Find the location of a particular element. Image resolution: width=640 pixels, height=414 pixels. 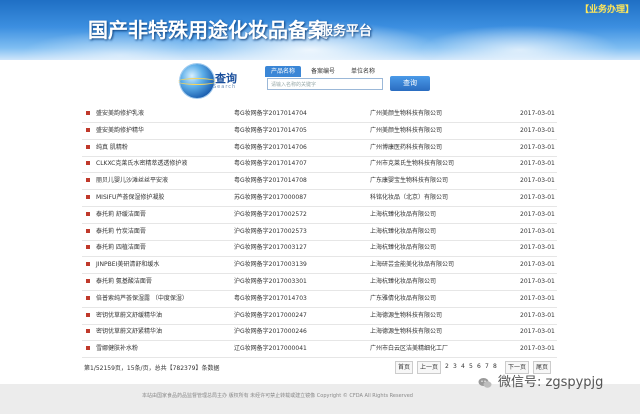

wechat-icon is located at coordinates (485, 383).